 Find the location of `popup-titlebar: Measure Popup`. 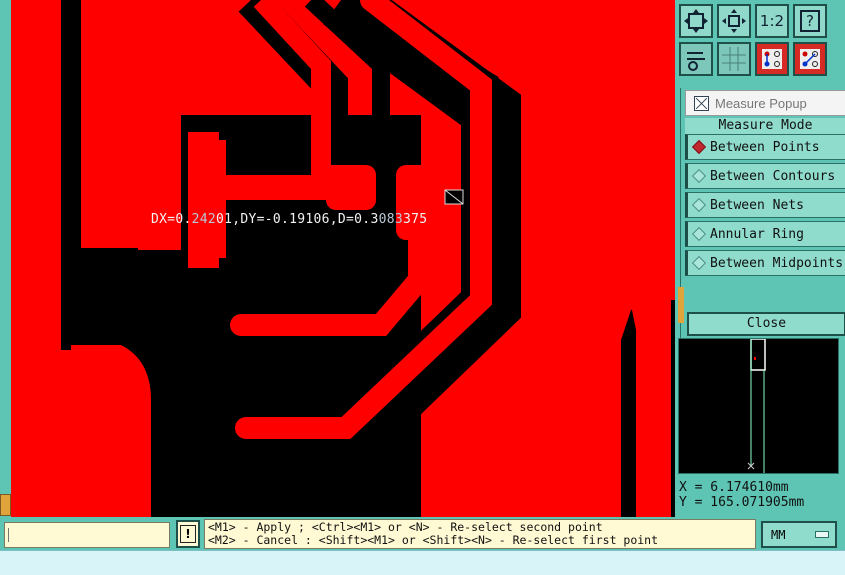

popup-titlebar: Measure Popup is located at coordinates (765, 103).